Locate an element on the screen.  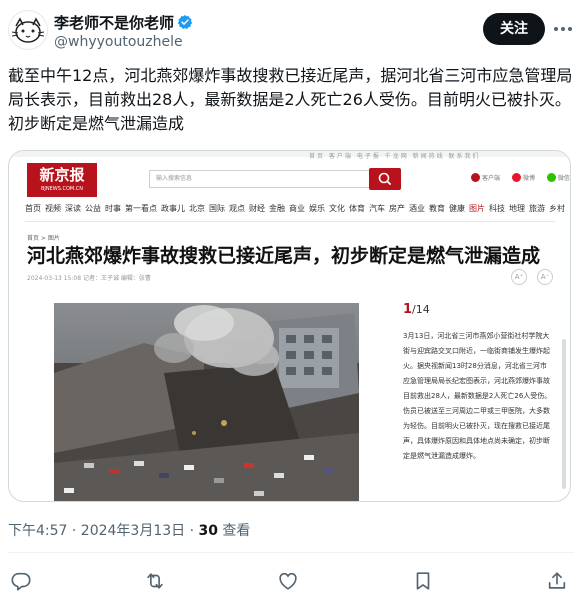
news-top-links: 首页 客户端 电子报 千龙网 新闻热线 联系我们 is located at coordinates (395, 156).